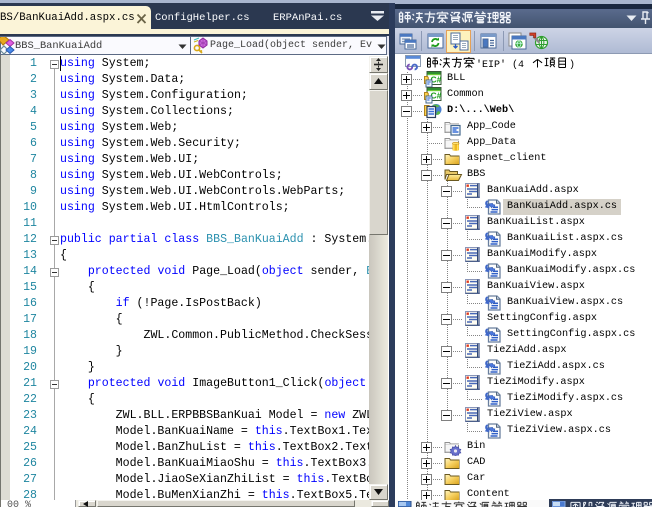 The image size is (652, 507). What do you see at coordinates (500, 64) in the screenshot?
I see `svg-text: 'EIP' (4` at bounding box center [500, 64].